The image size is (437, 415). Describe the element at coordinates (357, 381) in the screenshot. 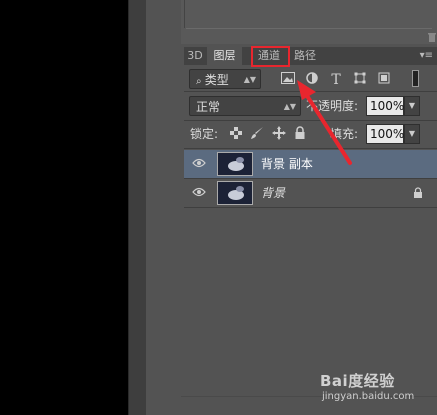

I see `watermark-logo: Bai度经验` at that location.